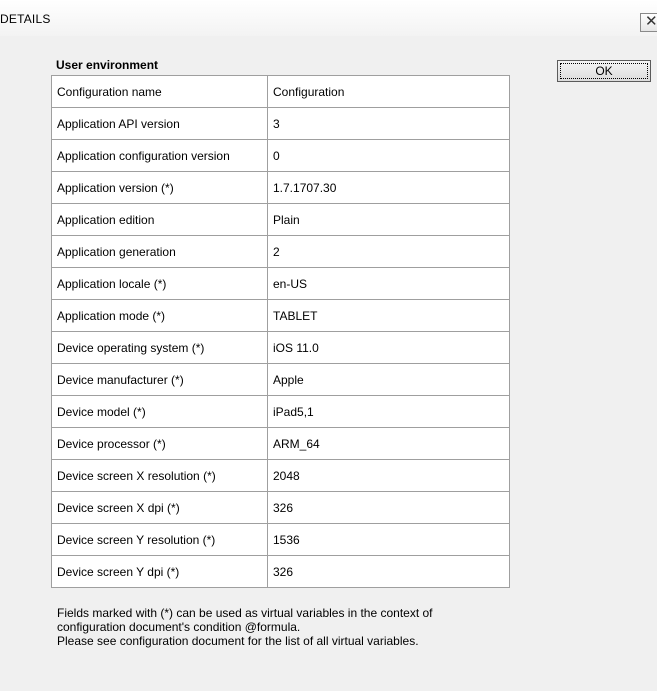 The height and width of the screenshot is (691, 657). I want to click on field-value: Plain, so click(388, 219).